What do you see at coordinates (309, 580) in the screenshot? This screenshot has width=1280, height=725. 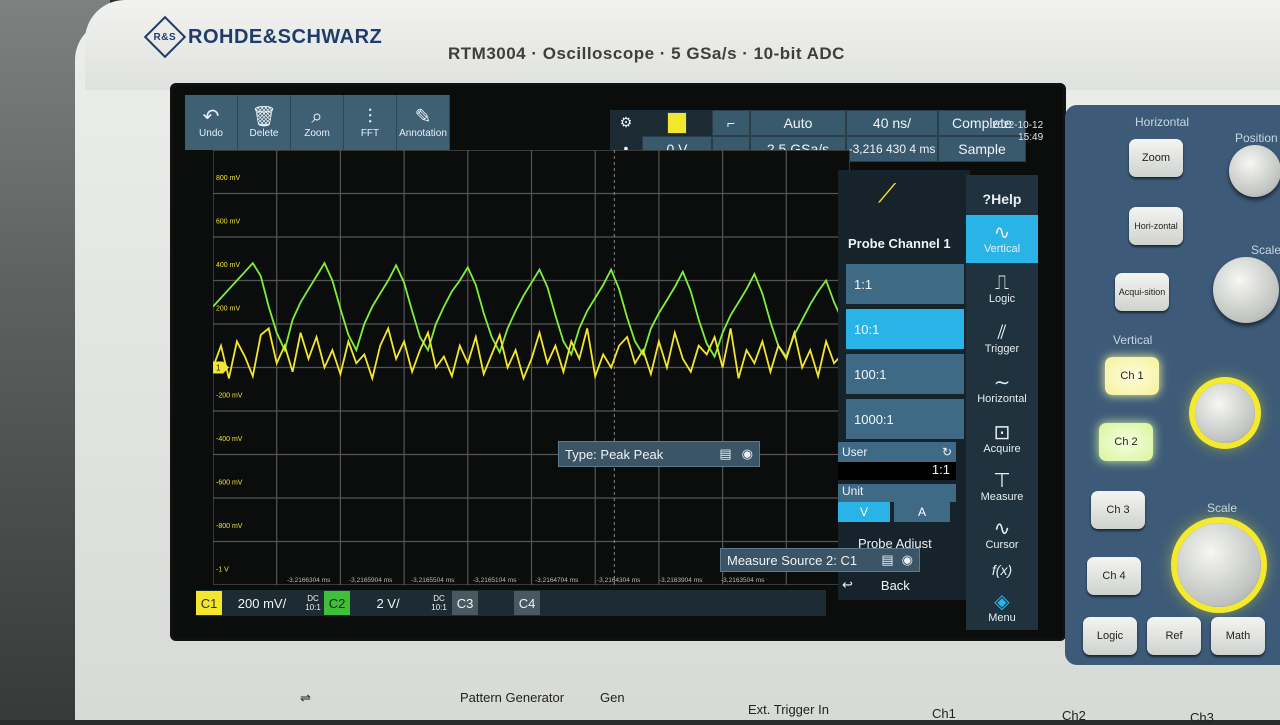 I see `x-tick-label: -3,2166304 ms` at bounding box center [309, 580].